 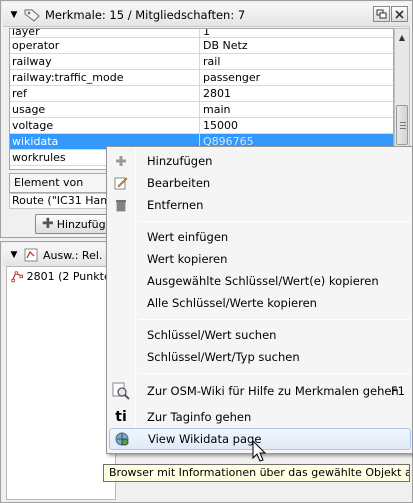 What do you see at coordinates (260, 161) in the screenshot?
I see `menu-item-add: Hinzufügen` at bounding box center [260, 161].